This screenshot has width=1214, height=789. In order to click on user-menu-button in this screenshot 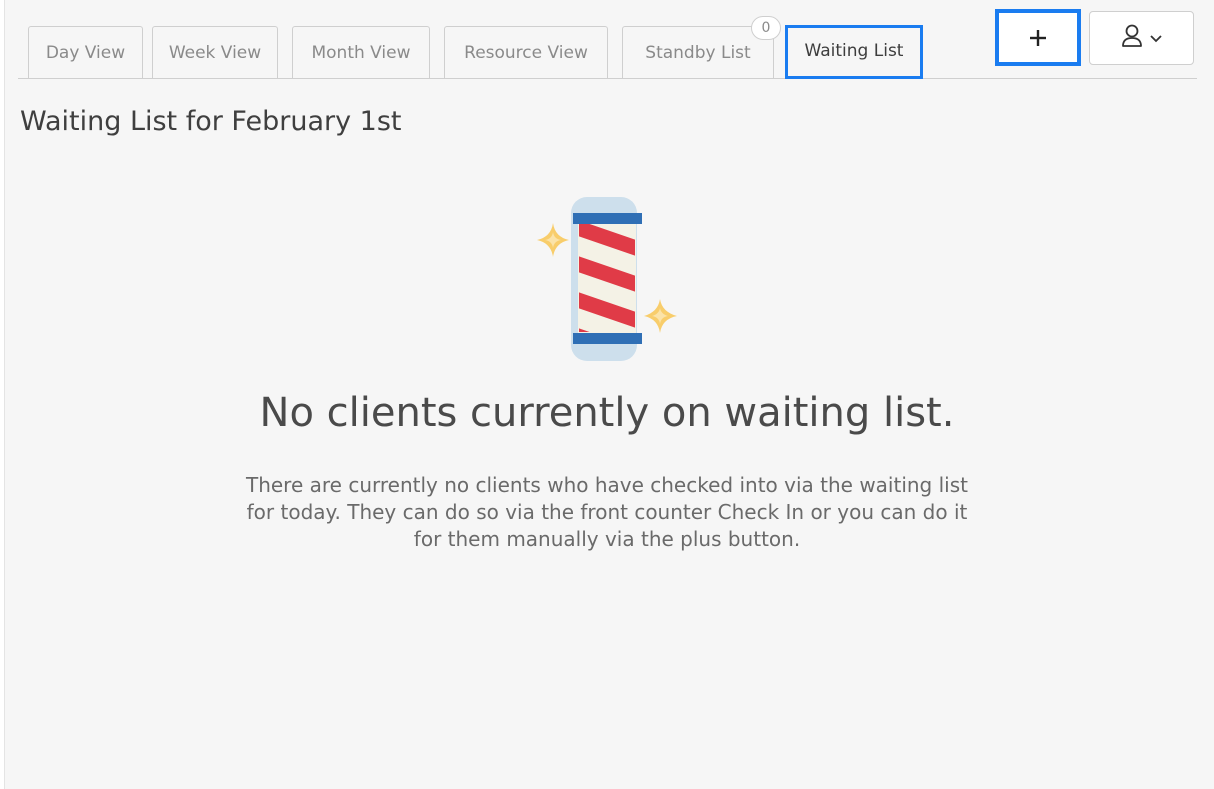, I will do `click(1141, 38)`.